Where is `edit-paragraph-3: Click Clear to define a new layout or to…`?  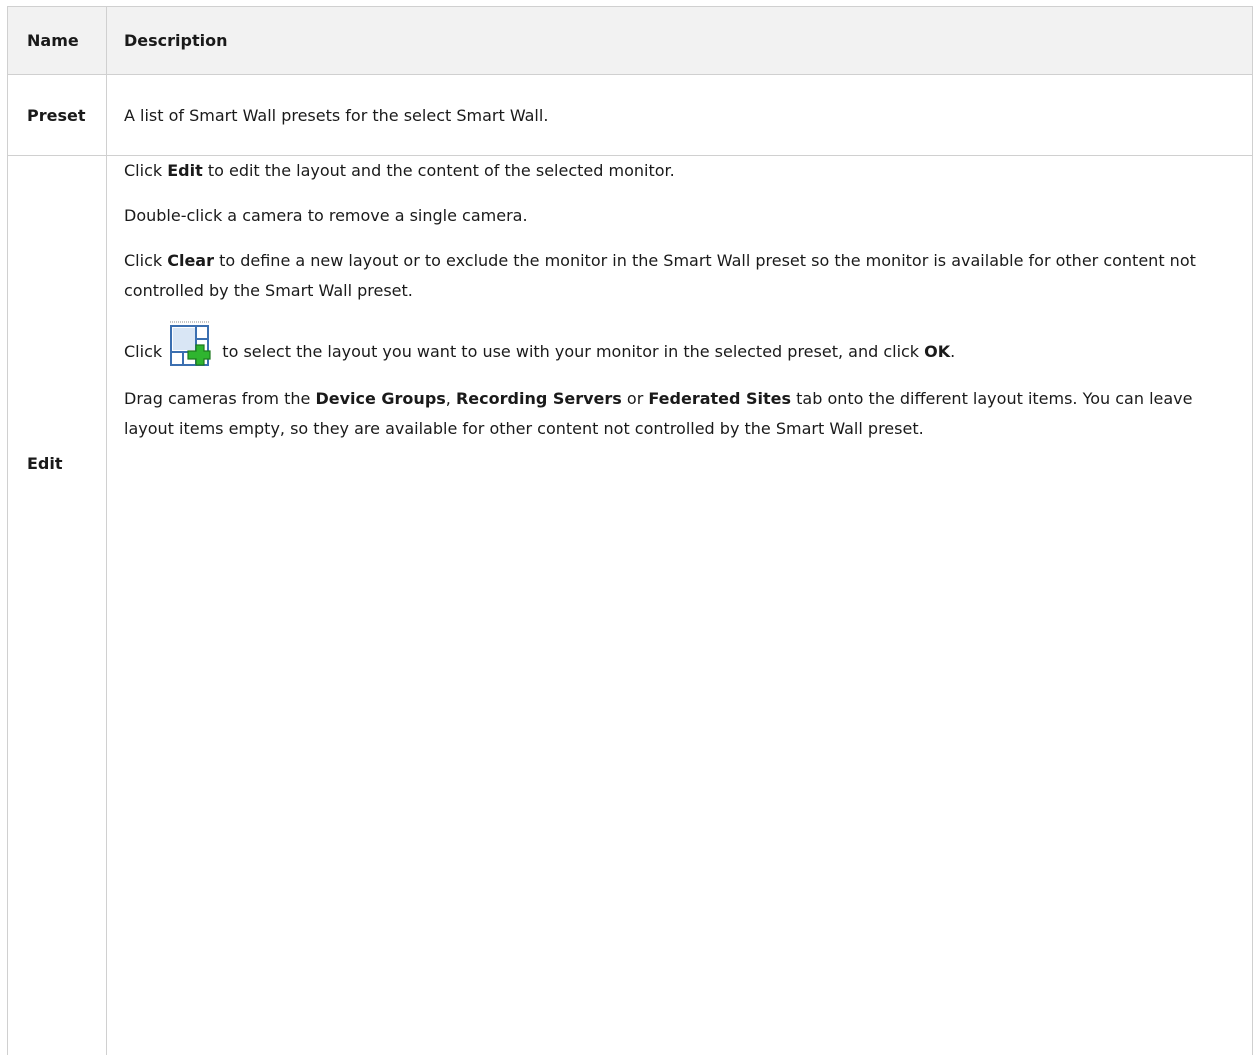
edit-paragraph-3: Click Clear to define a new layout or to… is located at coordinates (679, 276).